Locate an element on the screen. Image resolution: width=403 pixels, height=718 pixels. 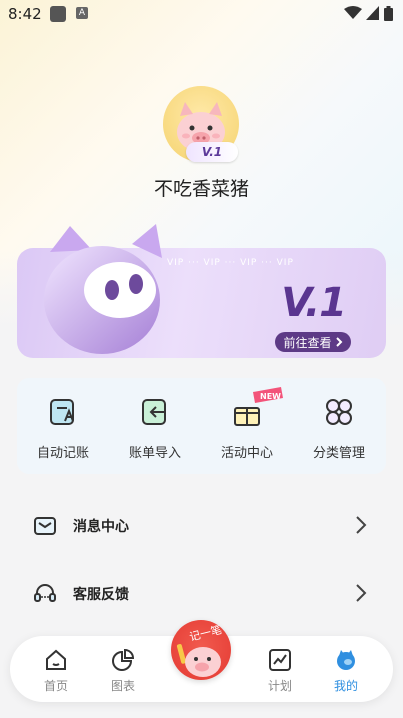
menu-item-label: 消息中心 is located at coordinates (101, 527).